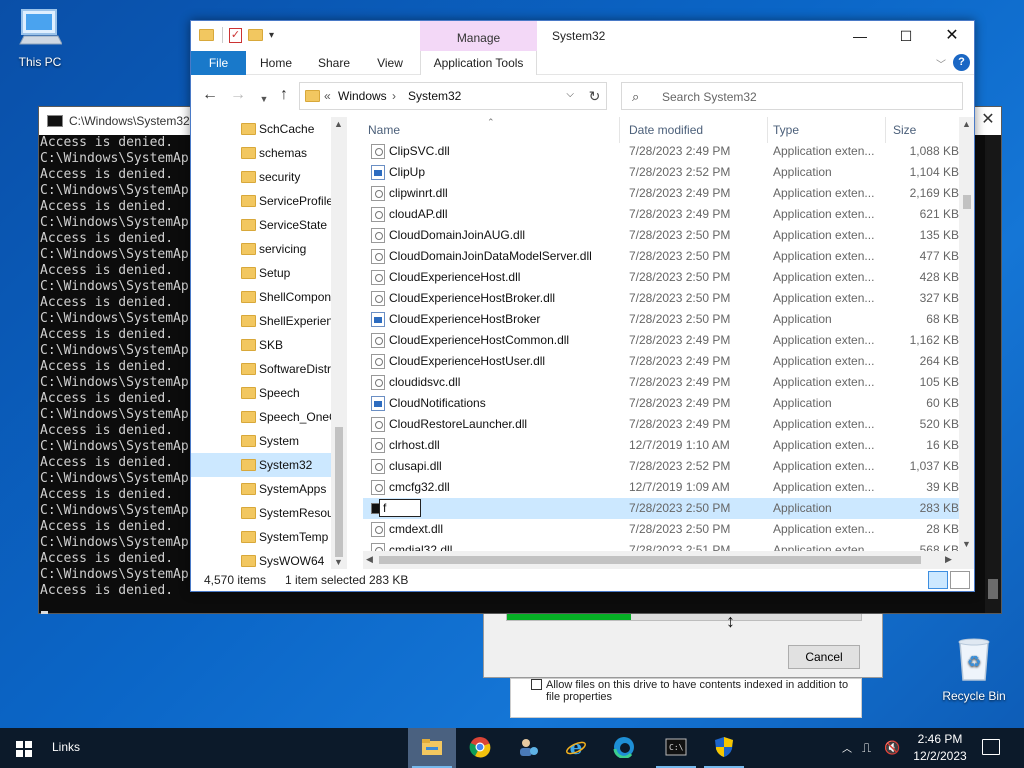  What do you see at coordinates (284, 96) in the screenshot?
I see `up-button: ↑` at bounding box center [284, 96].